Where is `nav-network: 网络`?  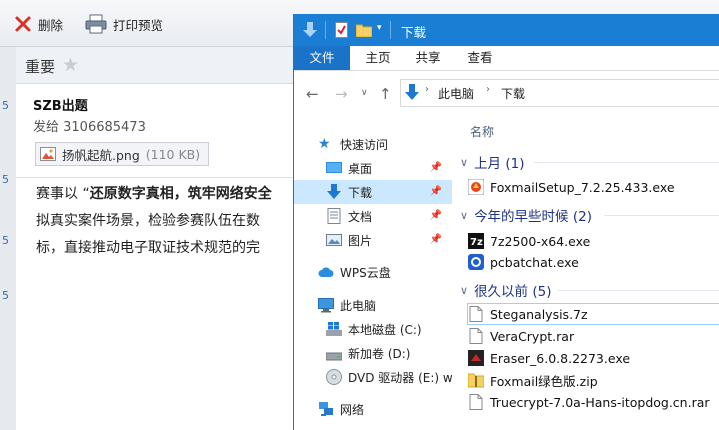
nav-network: 网络 is located at coordinates (373, 409).